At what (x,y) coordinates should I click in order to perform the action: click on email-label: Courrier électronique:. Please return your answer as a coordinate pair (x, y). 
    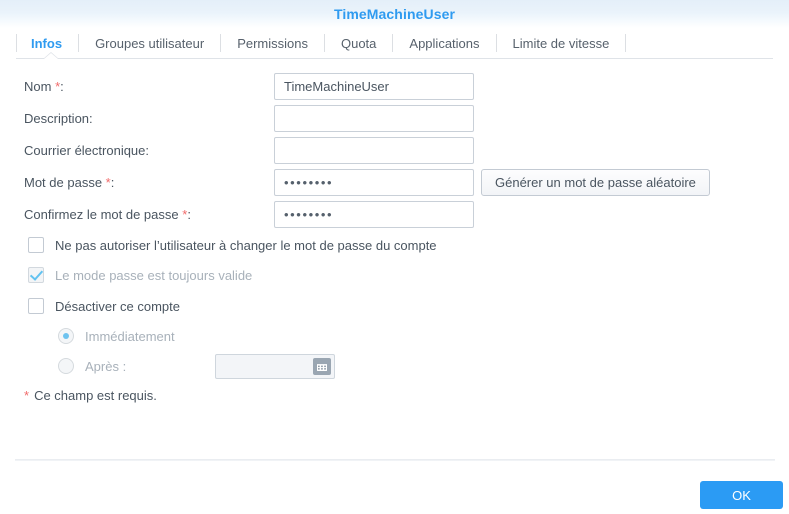
    Looking at the image, I should click on (87, 150).